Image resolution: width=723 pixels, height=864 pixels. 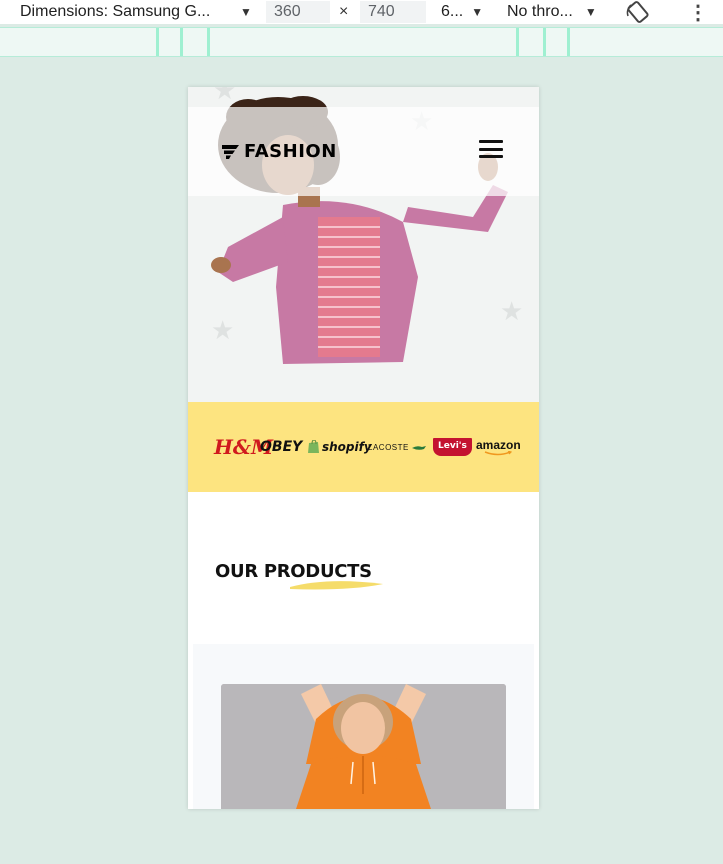 I want to click on logo-icon, so click(x=230, y=151).